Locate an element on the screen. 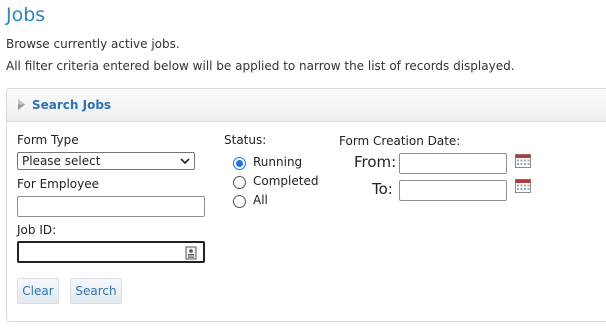 The image size is (606, 328). status-label: Status: is located at coordinates (245, 140).